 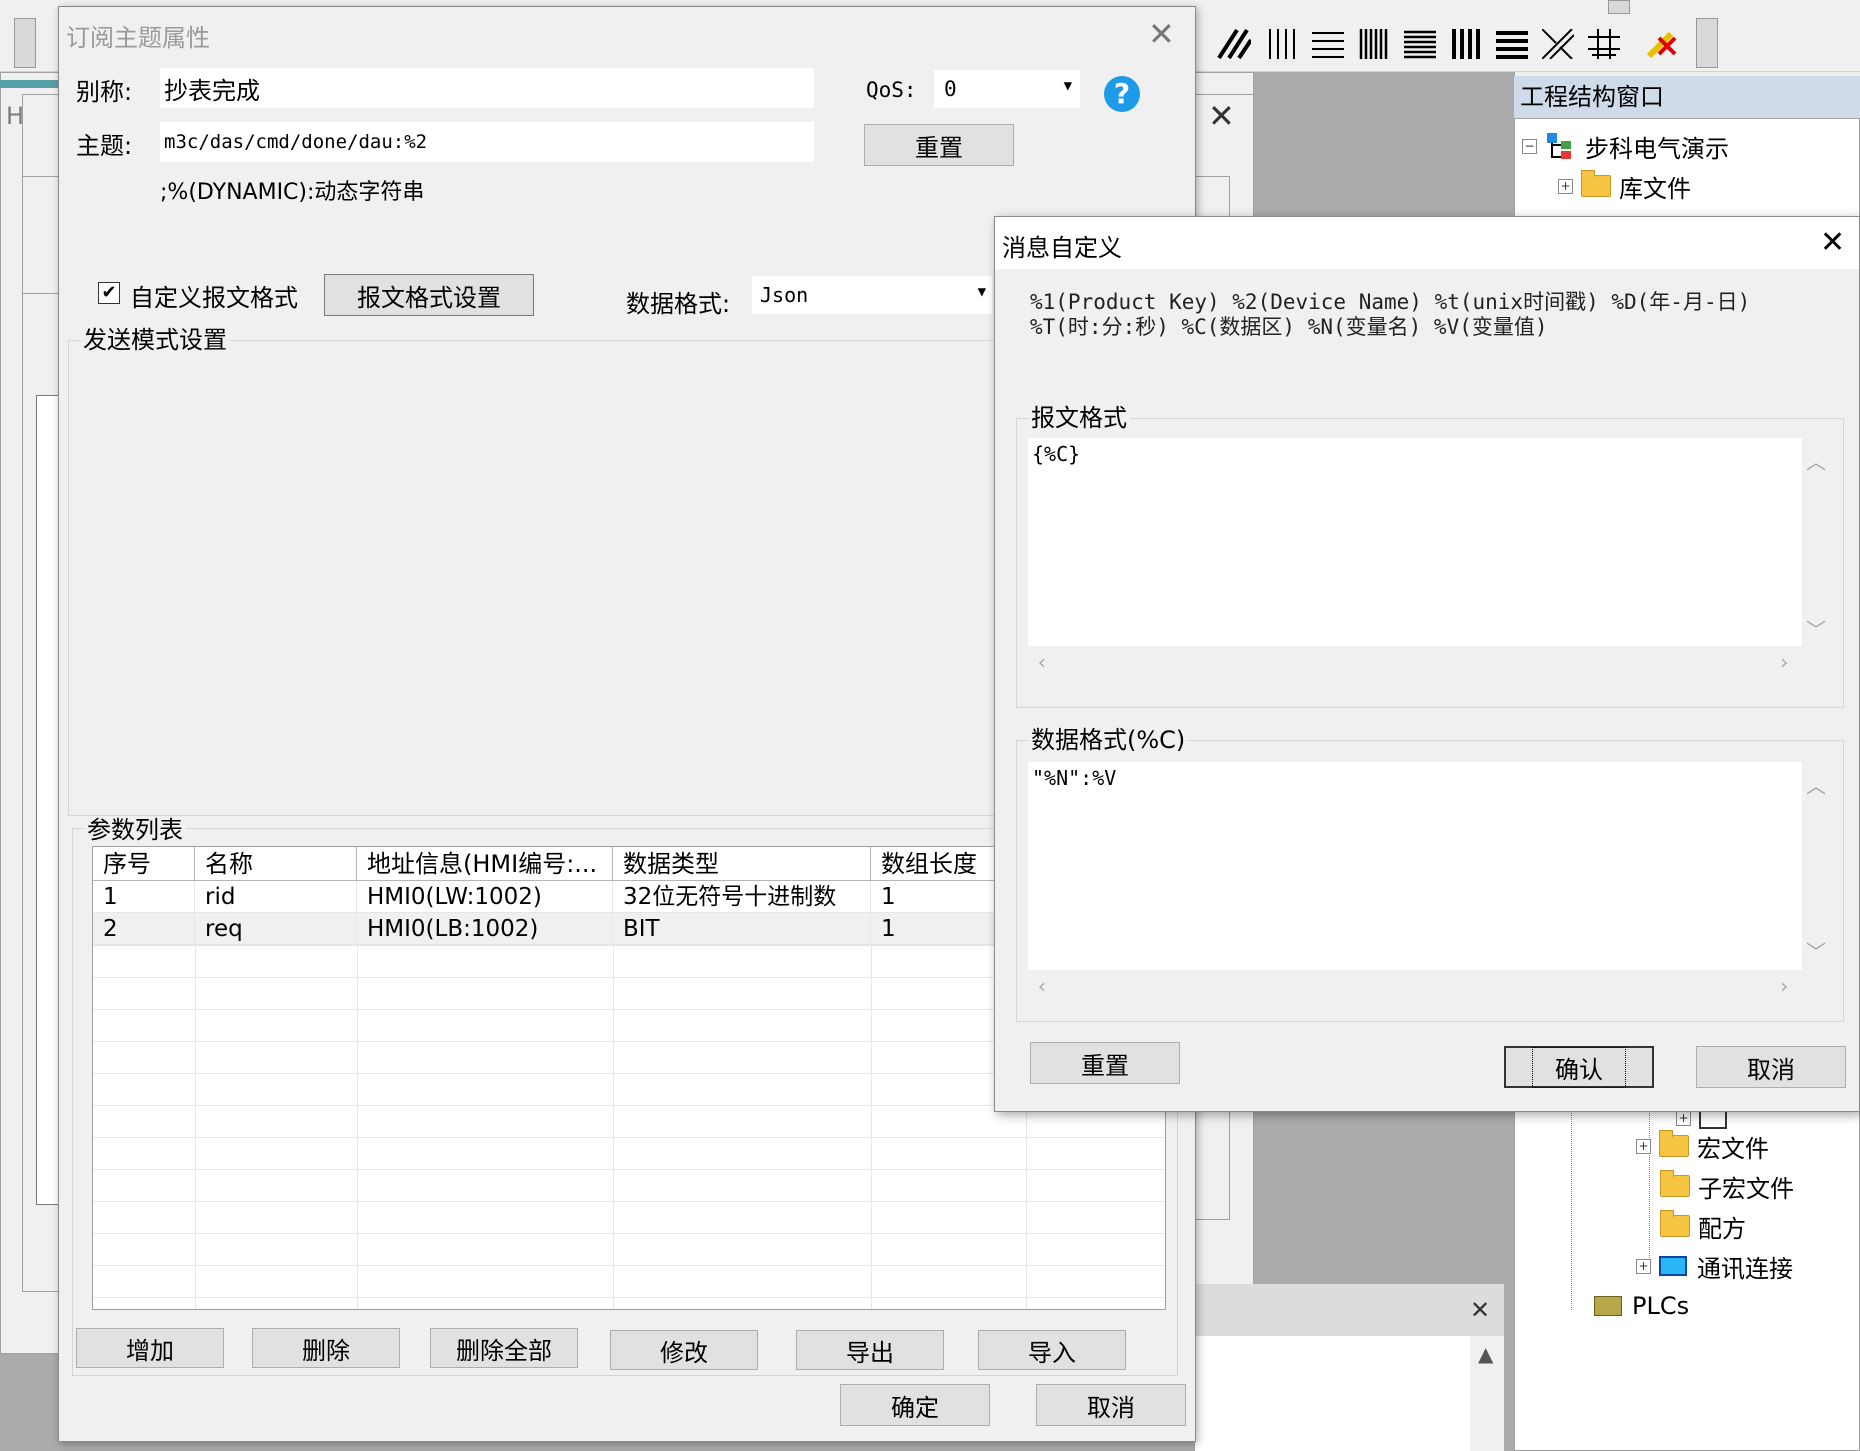 I want to click on collapse-icon: −, so click(x=1529, y=146).